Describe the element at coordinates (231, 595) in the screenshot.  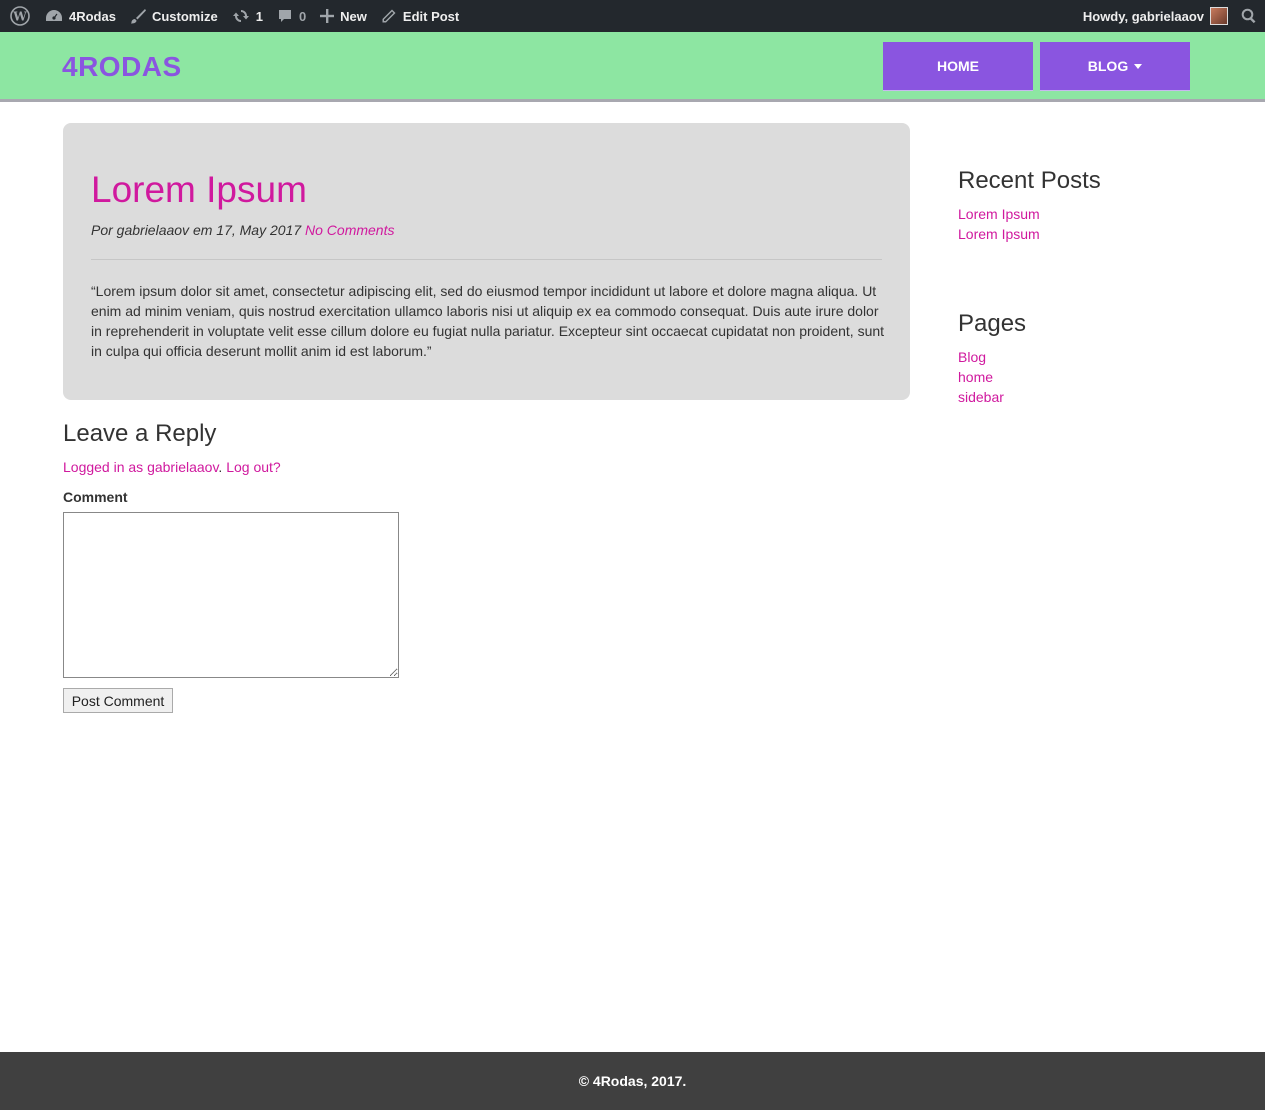
I see `comment-textarea` at that location.